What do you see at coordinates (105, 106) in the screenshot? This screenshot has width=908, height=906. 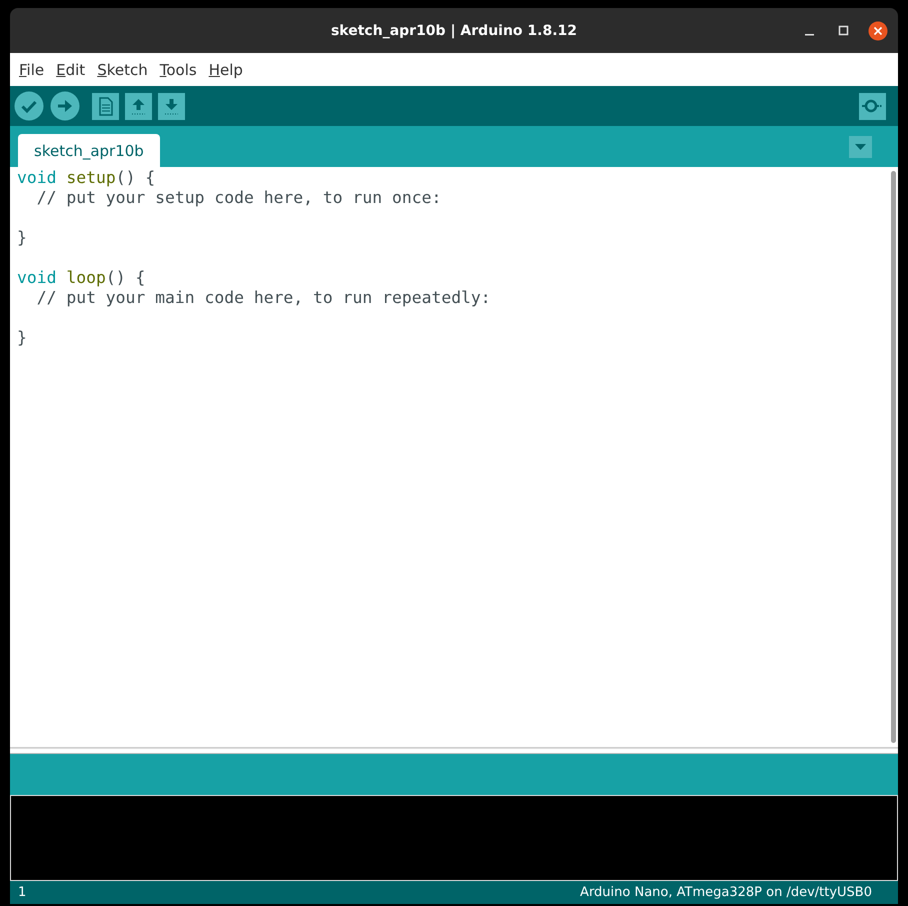 I see `new-button` at bounding box center [105, 106].